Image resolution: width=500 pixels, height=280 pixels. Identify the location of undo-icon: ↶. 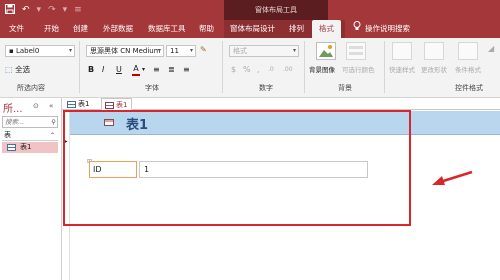
(26, 10).